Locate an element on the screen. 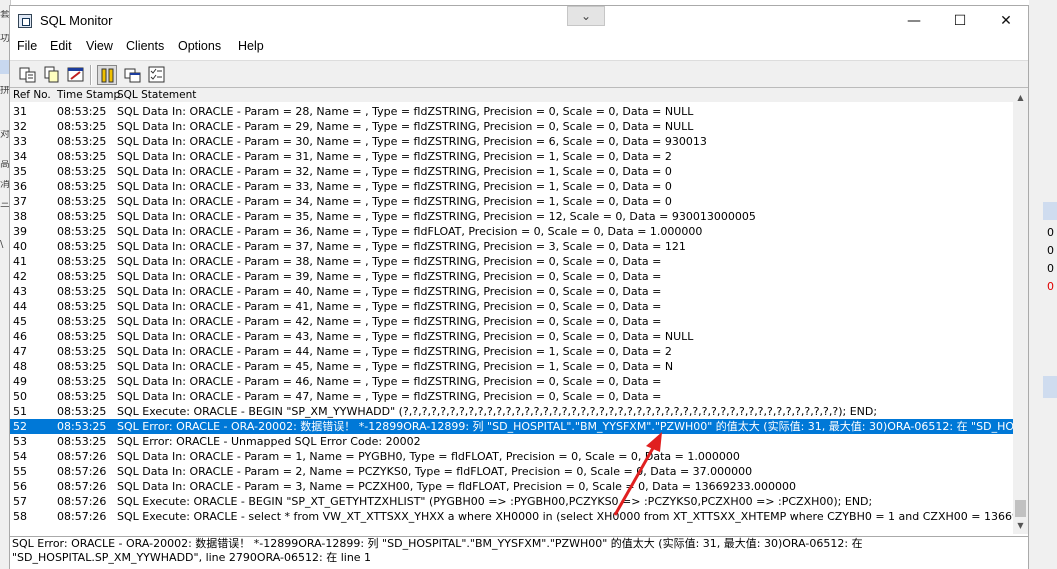  column-header-sql-statement: SQL Statement is located at coordinates (156, 95).